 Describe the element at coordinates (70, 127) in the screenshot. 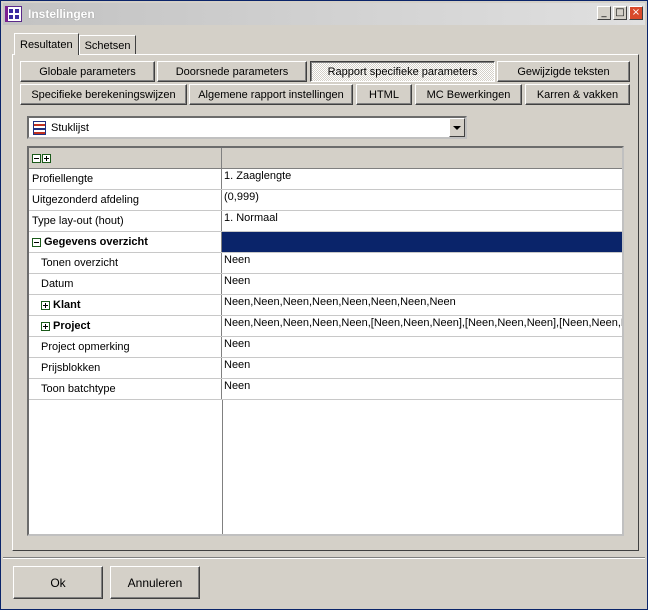

I see `report-select-value: Stuklijst` at that location.